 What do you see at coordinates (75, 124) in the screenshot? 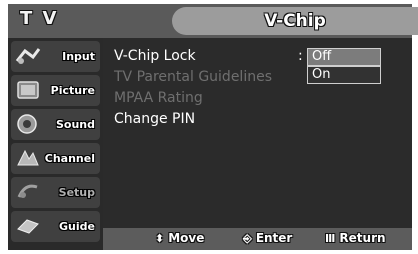
I see `sidebar-item-label: Sound` at bounding box center [75, 124].